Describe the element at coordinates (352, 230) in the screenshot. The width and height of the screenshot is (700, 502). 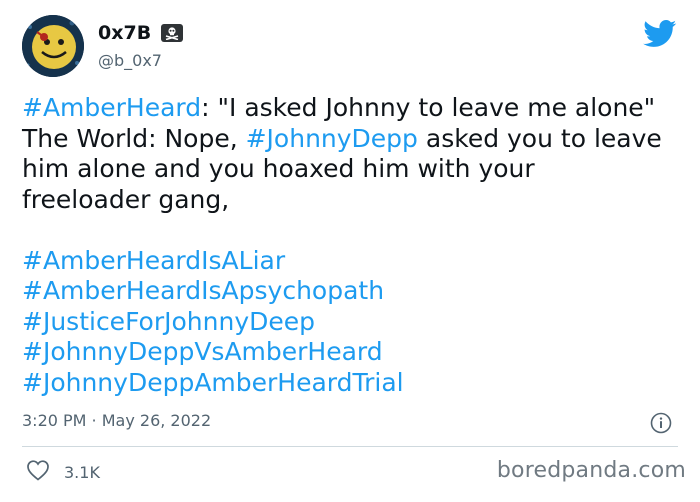
I see `paragraph-break` at that location.